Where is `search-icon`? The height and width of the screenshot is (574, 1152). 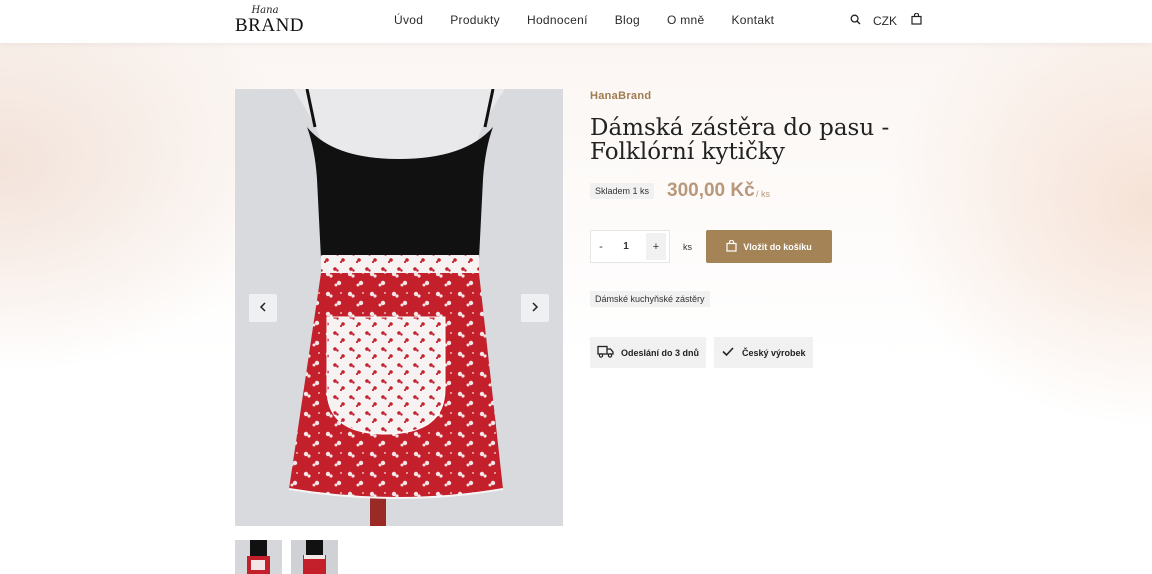 search-icon is located at coordinates (855, 21).